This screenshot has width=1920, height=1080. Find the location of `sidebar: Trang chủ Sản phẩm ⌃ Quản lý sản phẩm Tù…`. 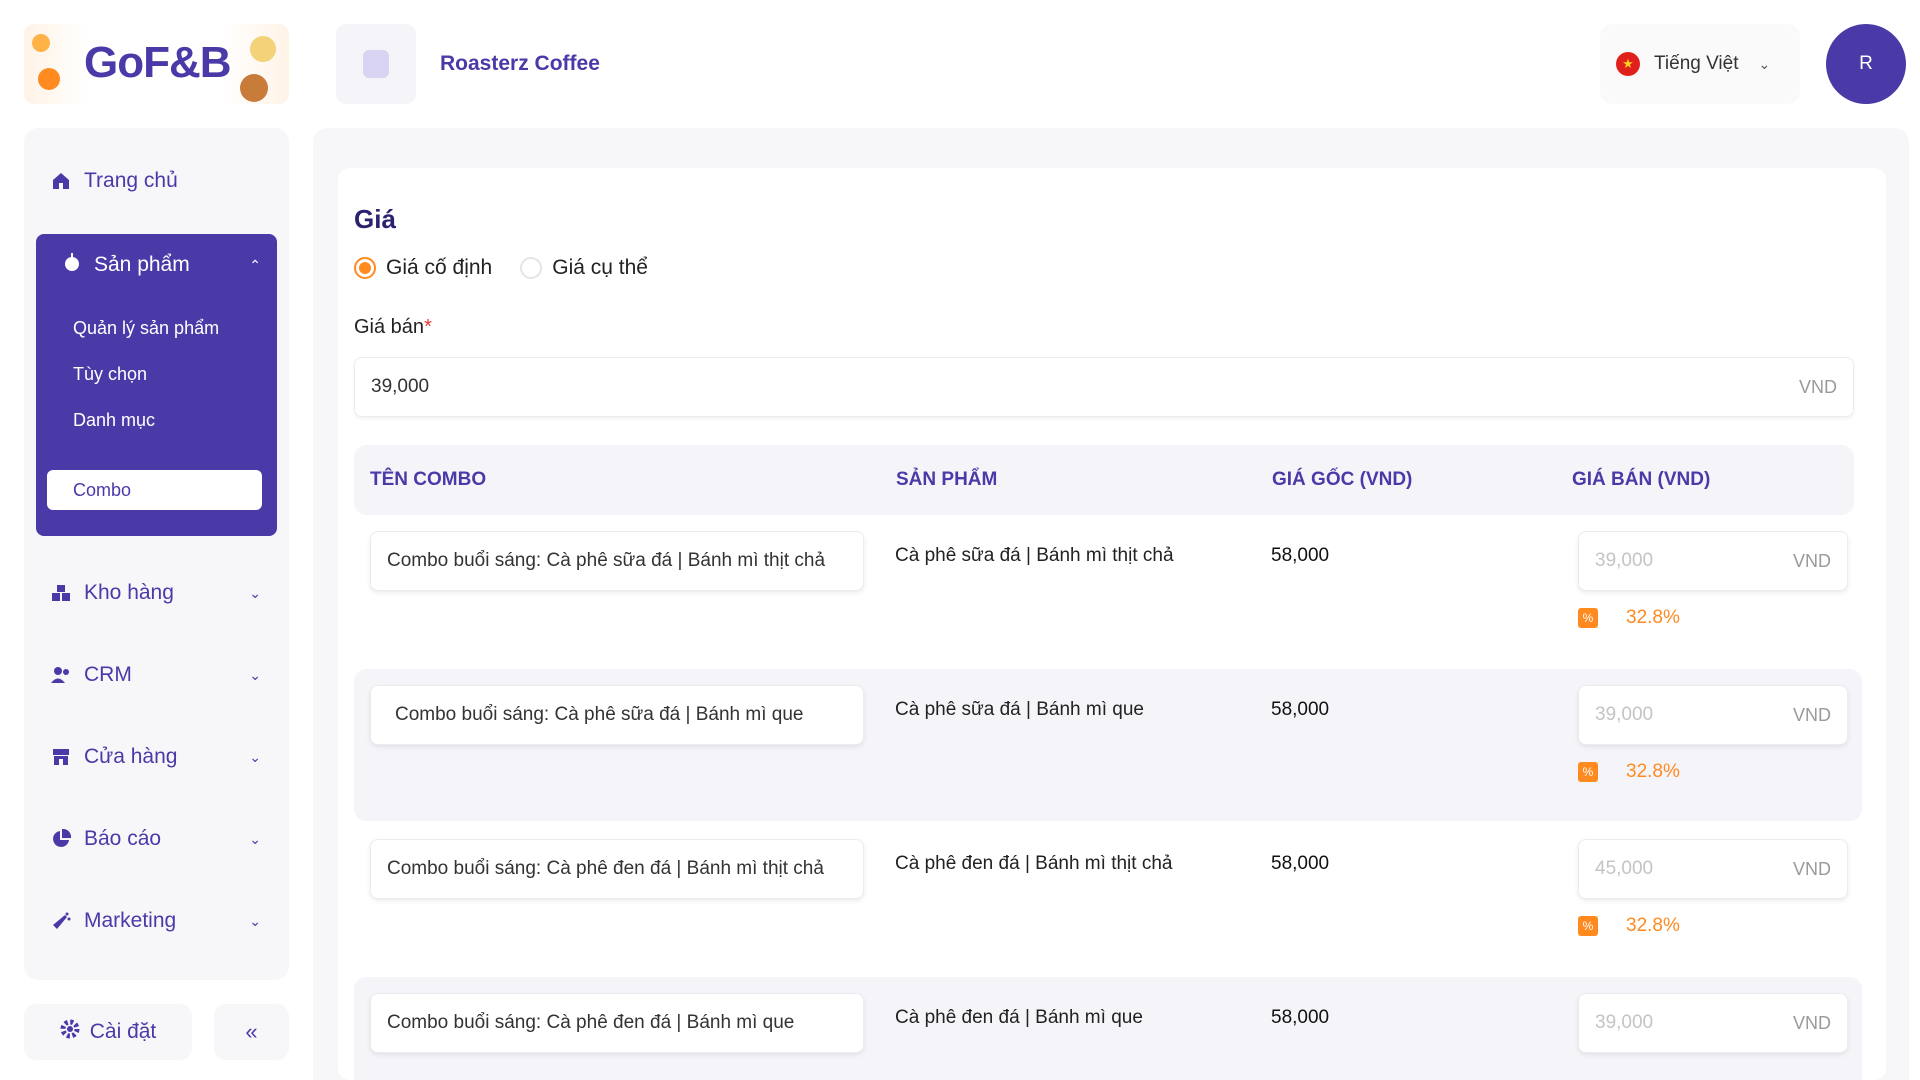

sidebar: Trang chủ Sản phẩm ⌃ Quản lý sản phẩm Tù… is located at coordinates (156, 554).